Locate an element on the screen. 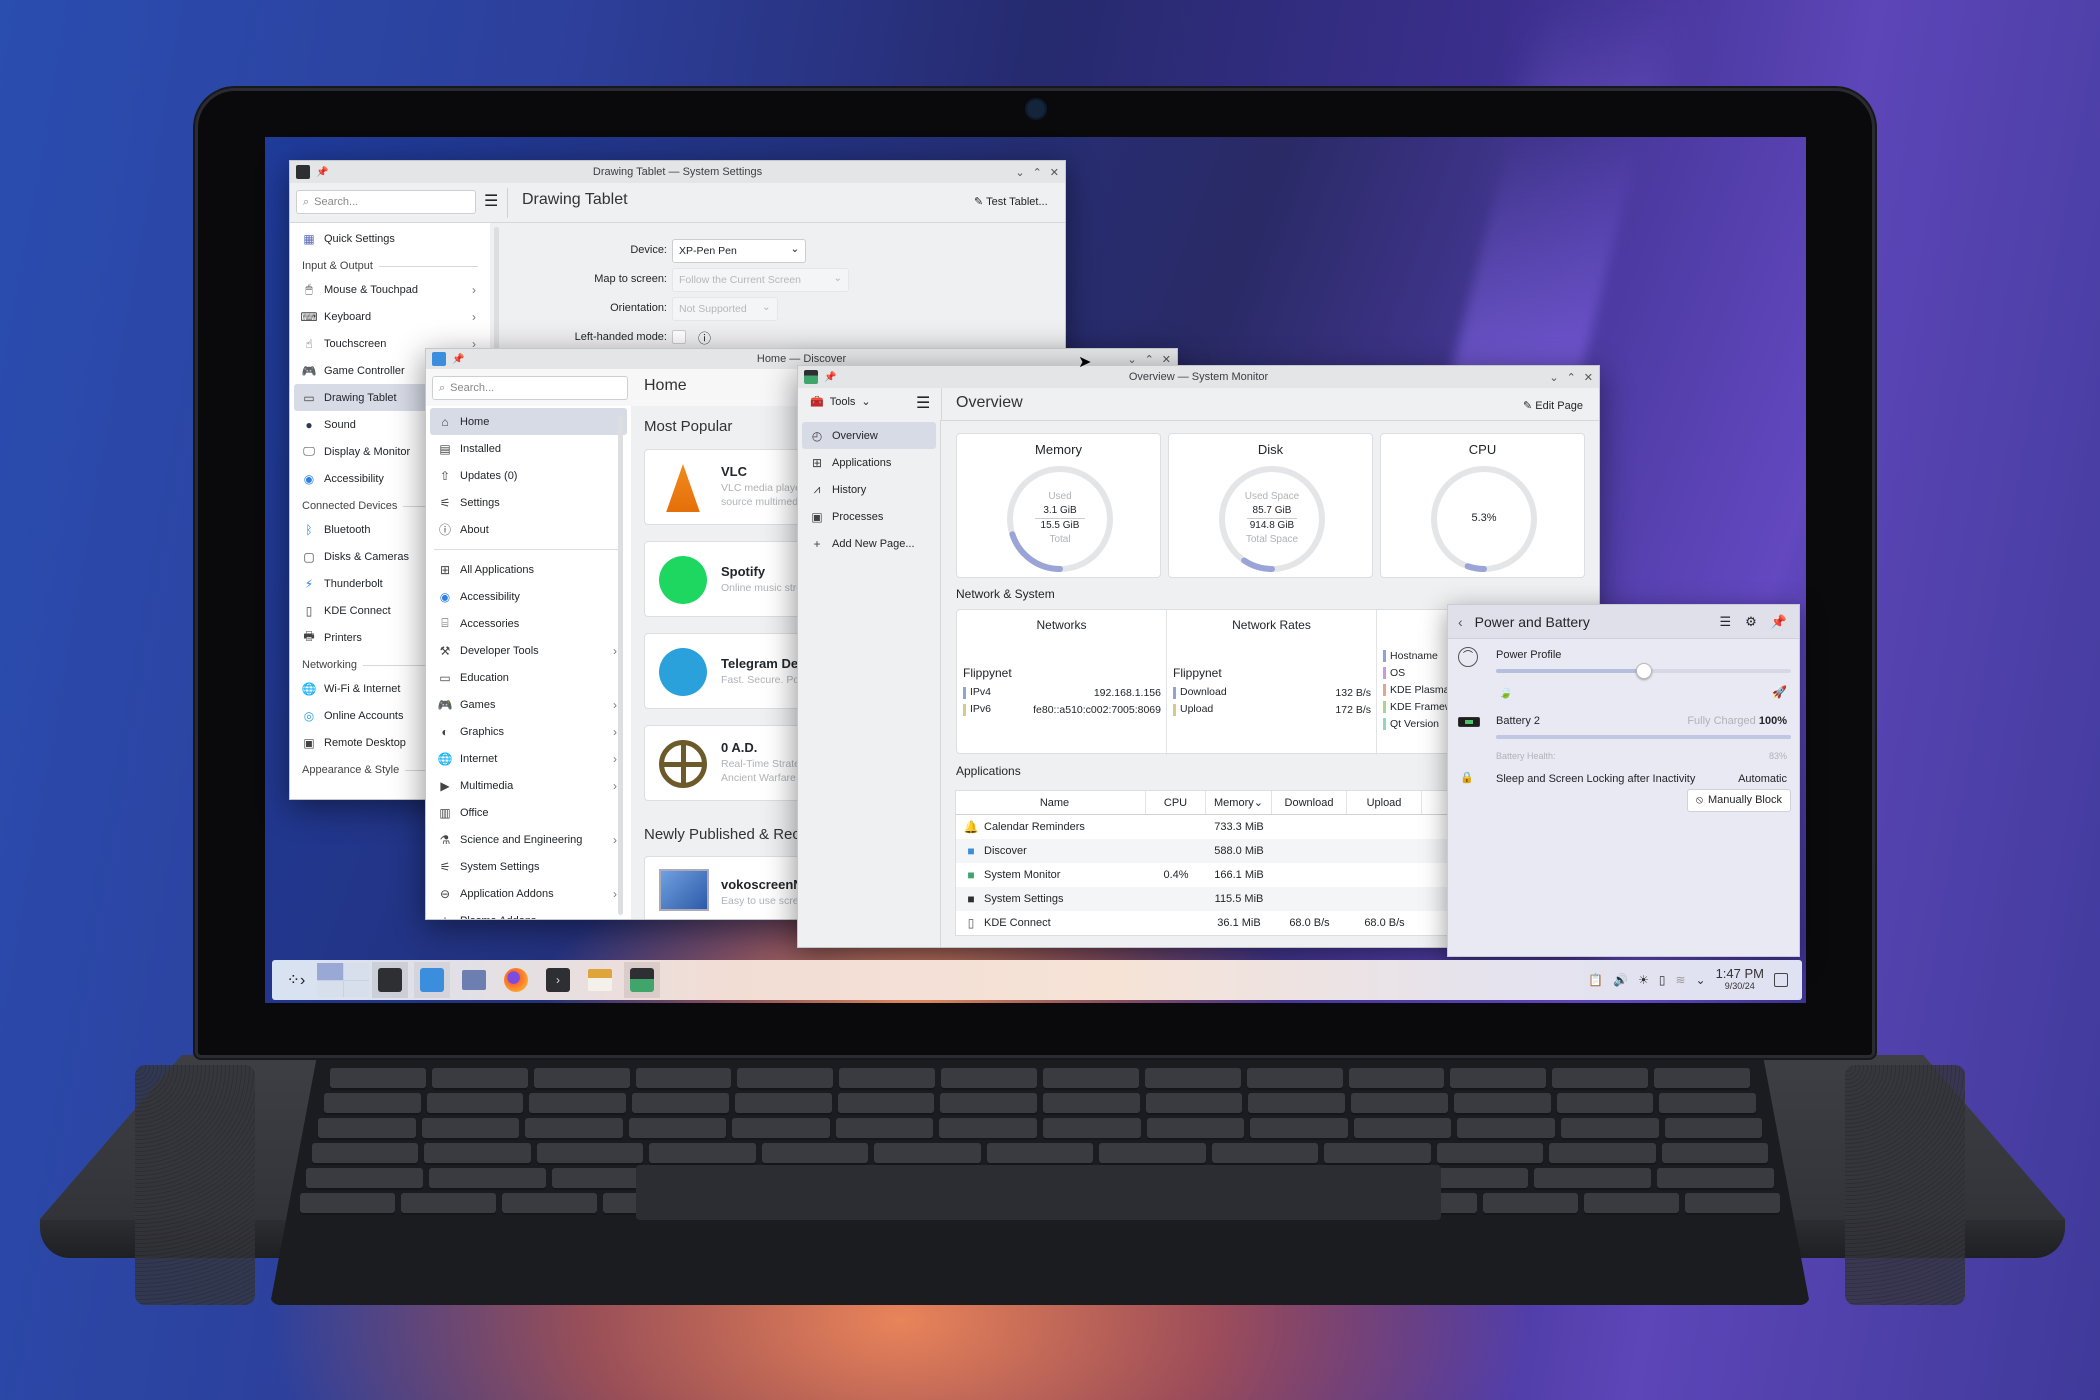 The image size is (2100, 1400). show-desktop-icon is located at coordinates (1781, 980).